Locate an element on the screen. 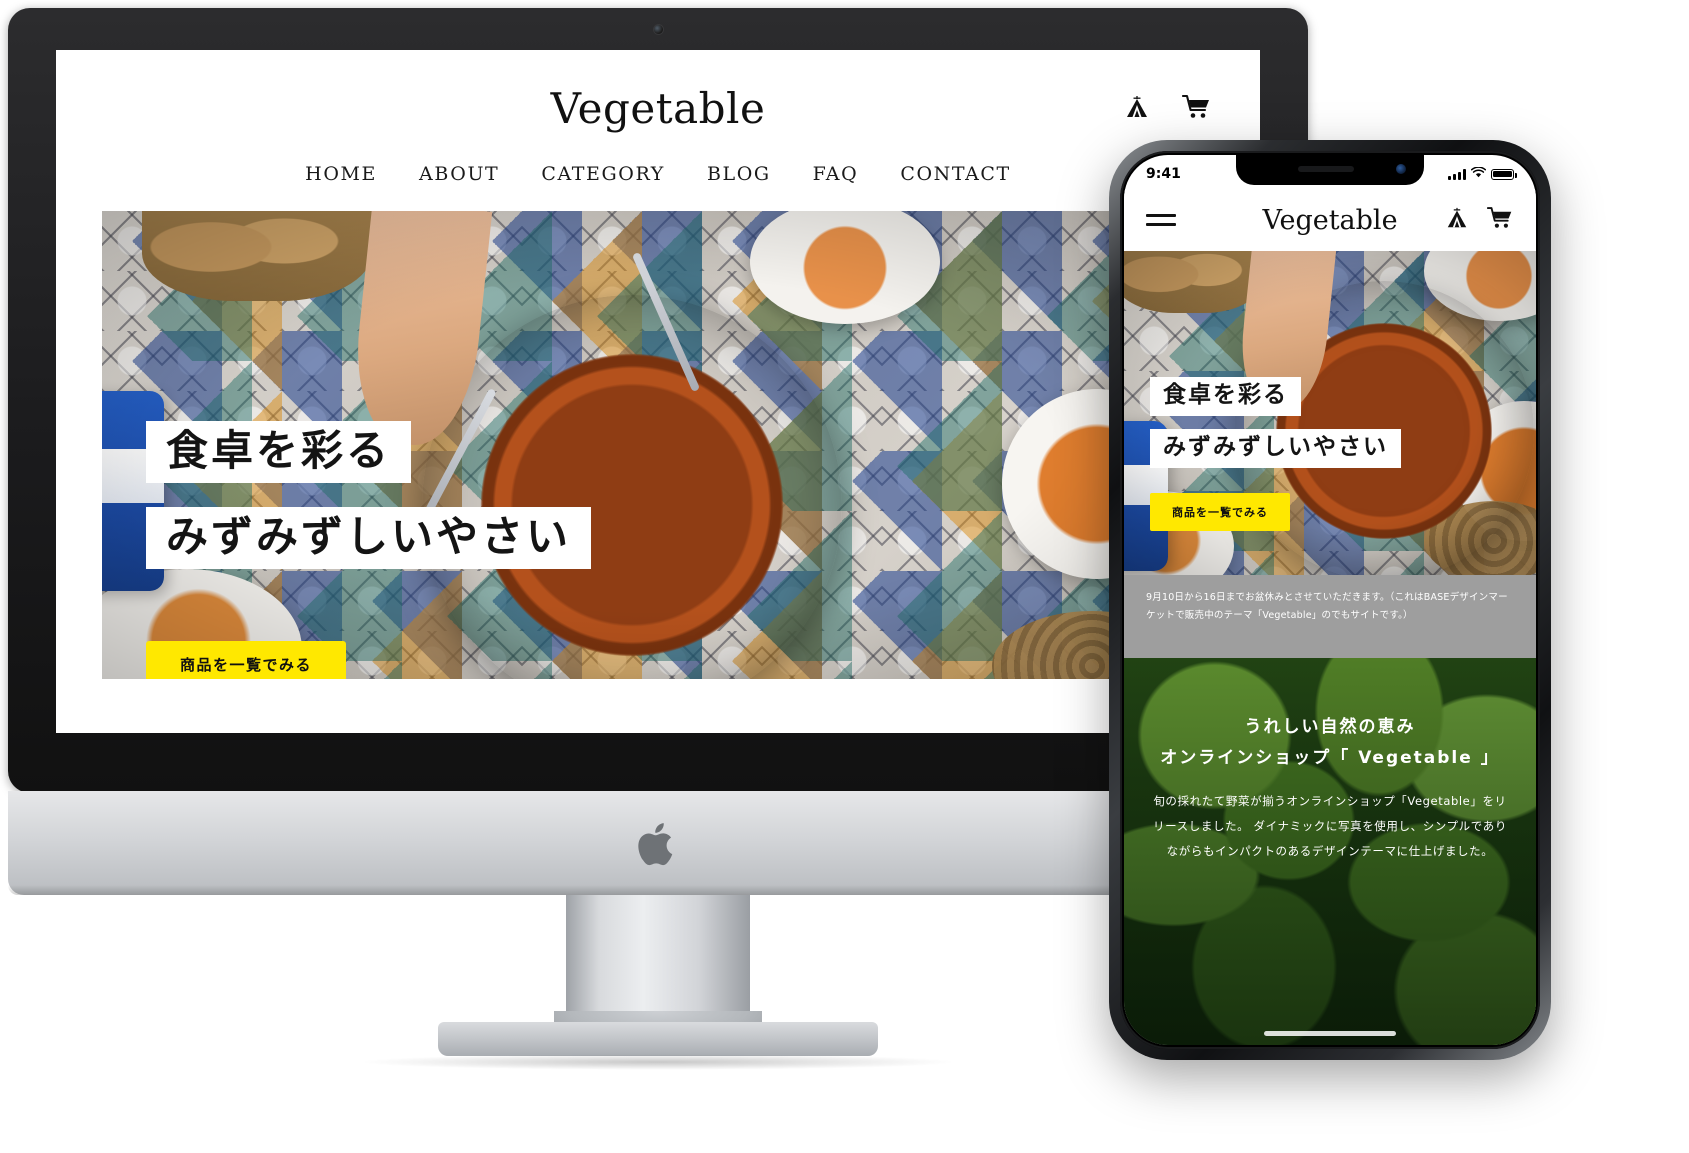 The height and width of the screenshot is (1153, 1689). mobile-hero-banner: 食卓を彩る みずみずしいやさい 商品を一覧でみる is located at coordinates (1330, 413).